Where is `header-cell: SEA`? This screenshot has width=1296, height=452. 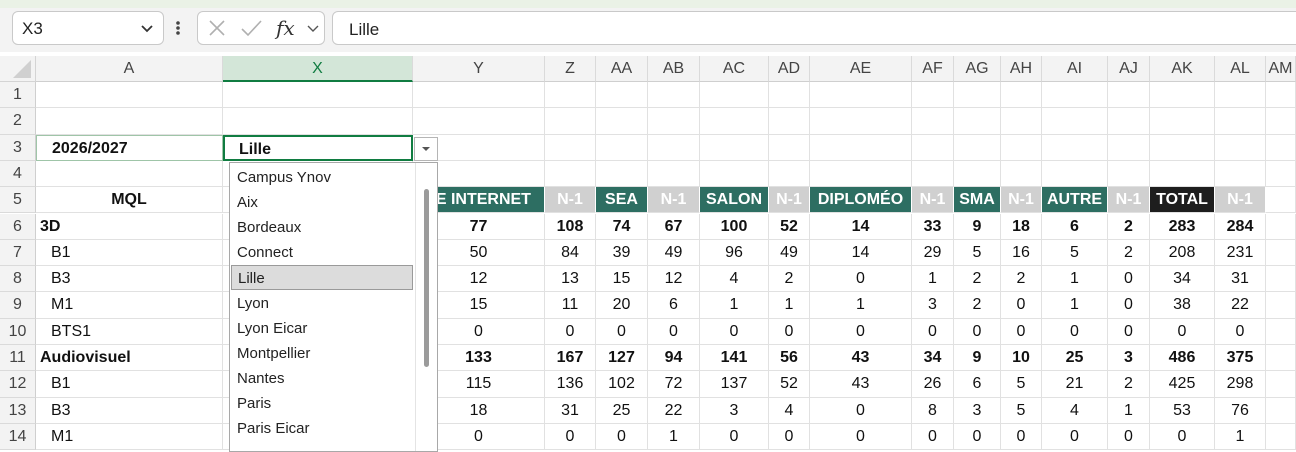
header-cell: SEA is located at coordinates (622, 200).